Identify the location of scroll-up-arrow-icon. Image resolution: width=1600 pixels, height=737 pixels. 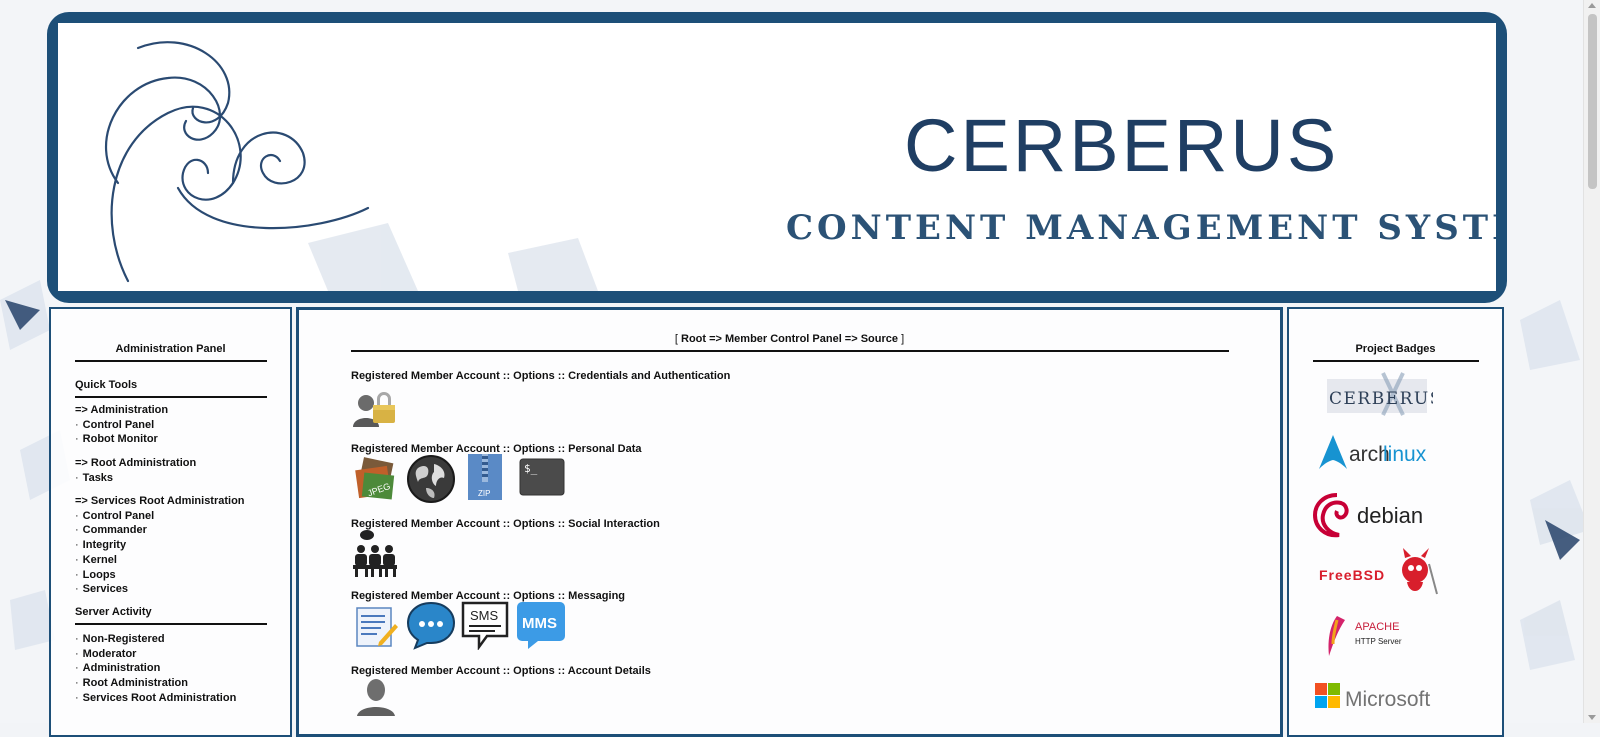
(1592, 5).